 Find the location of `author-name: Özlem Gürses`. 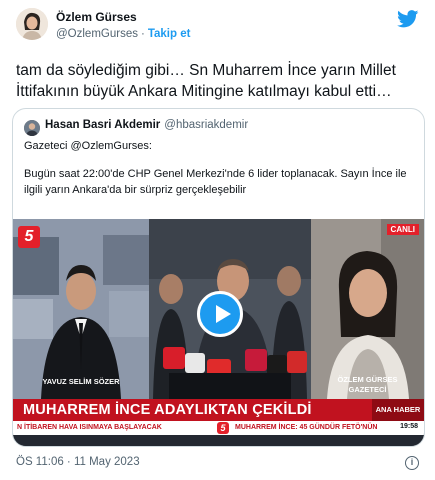

author-name: Özlem Gürses is located at coordinates (96, 17).